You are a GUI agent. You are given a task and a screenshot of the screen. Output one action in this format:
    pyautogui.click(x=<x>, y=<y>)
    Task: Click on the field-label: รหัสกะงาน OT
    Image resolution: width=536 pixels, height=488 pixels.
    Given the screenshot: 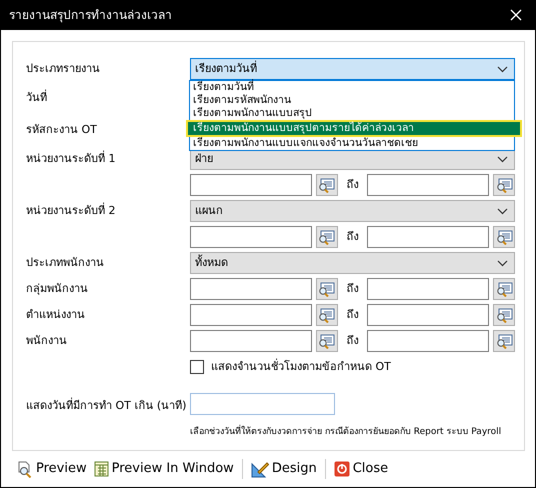 What is the action you would take?
    pyautogui.click(x=62, y=130)
    